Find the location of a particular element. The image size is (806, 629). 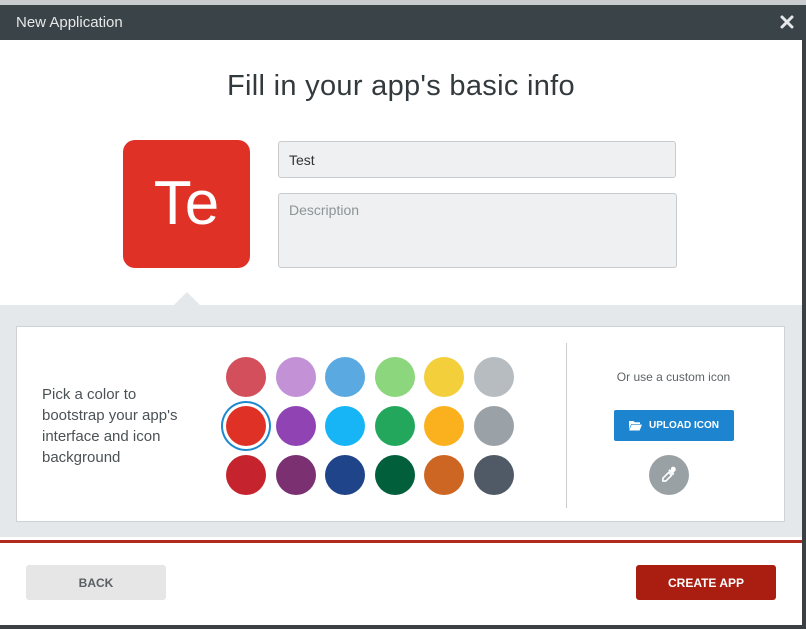

app-icon-preview: Te is located at coordinates (186, 204).